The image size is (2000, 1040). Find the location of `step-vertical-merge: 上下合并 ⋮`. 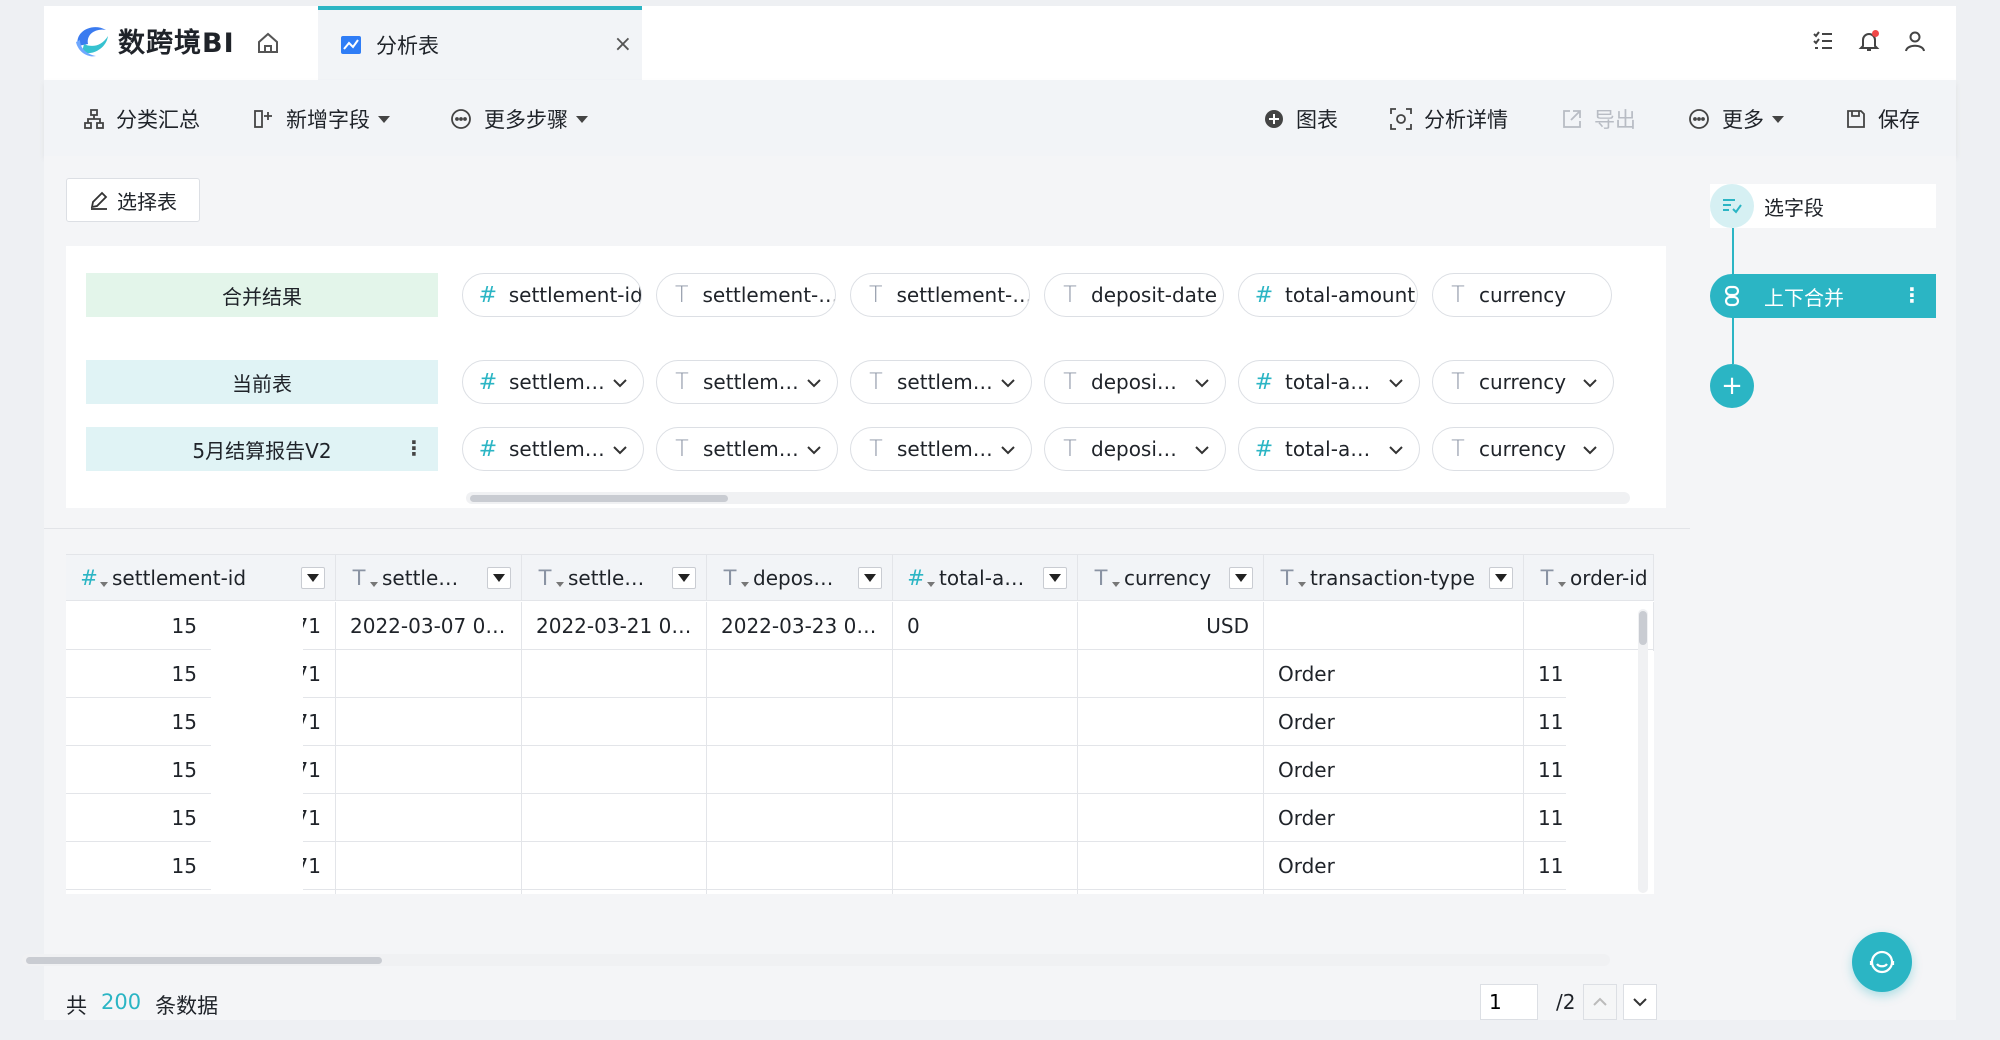

step-vertical-merge: 上下合并 ⋮ is located at coordinates (1823, 296).